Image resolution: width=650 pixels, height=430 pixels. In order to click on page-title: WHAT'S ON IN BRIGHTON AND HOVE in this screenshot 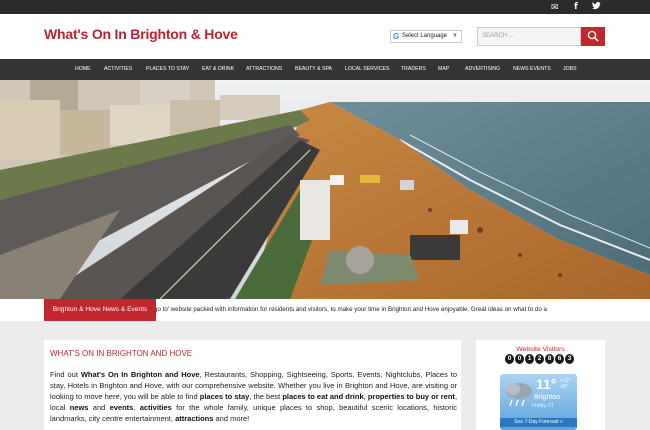, I will do `click(121, 353)`.